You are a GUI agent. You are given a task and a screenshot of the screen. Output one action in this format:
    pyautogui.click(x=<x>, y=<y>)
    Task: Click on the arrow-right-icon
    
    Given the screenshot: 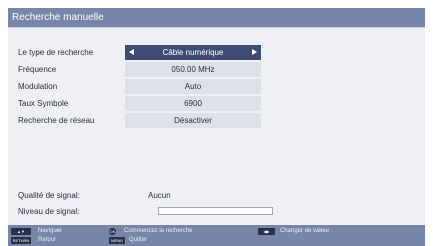 What is the action you would take?
    pyautogui.click(x=254, y=52)
    